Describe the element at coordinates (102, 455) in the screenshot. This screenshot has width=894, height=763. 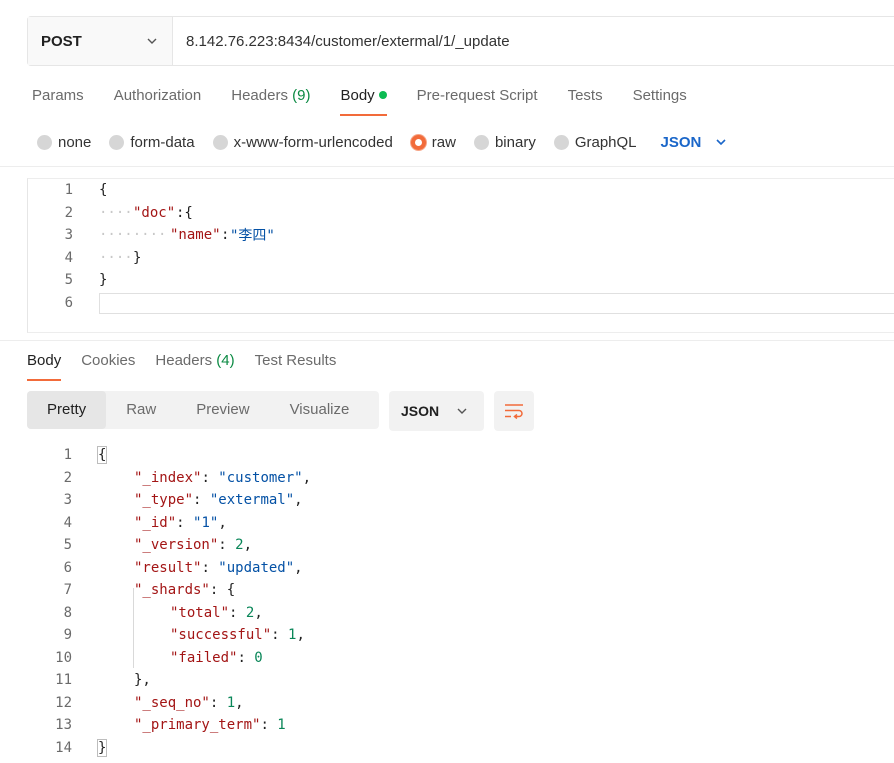
I see `json-brace-open: {` at that location.